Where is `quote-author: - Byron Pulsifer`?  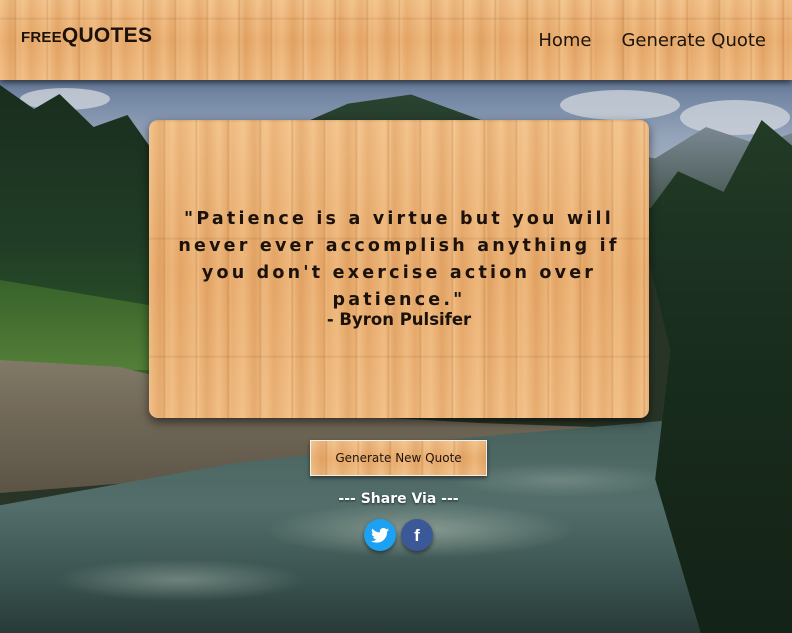 quote-author: - Byron Pulsifer is located at coordinates (399, 319).